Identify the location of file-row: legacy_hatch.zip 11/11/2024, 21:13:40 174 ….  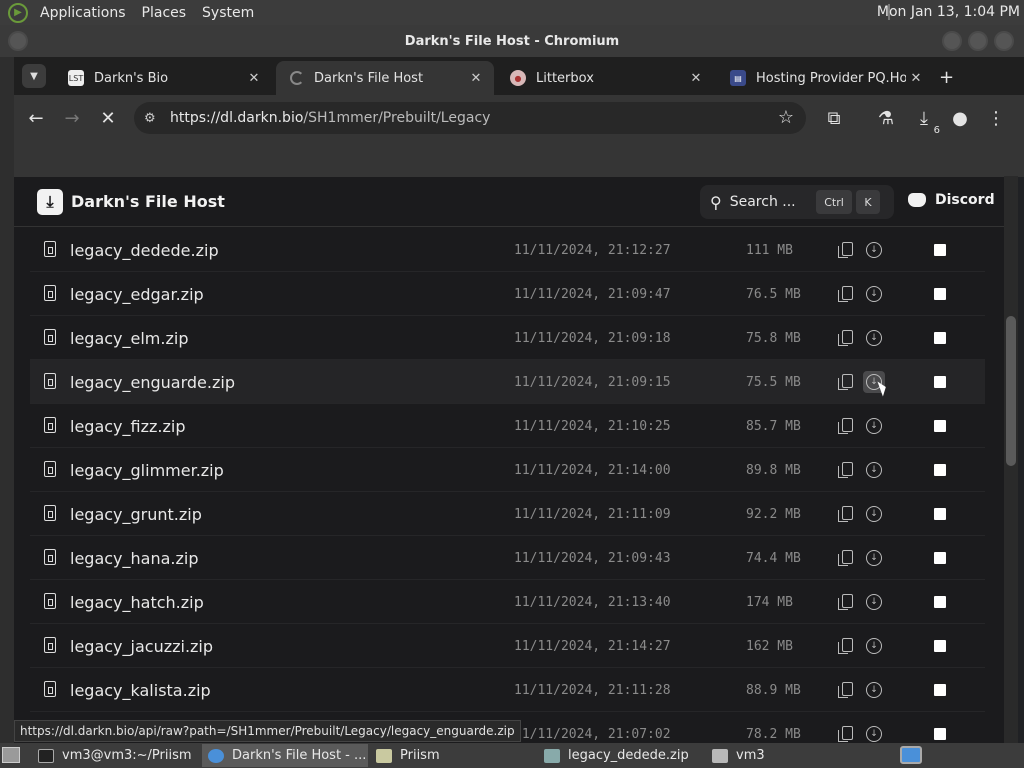
(507, 602).